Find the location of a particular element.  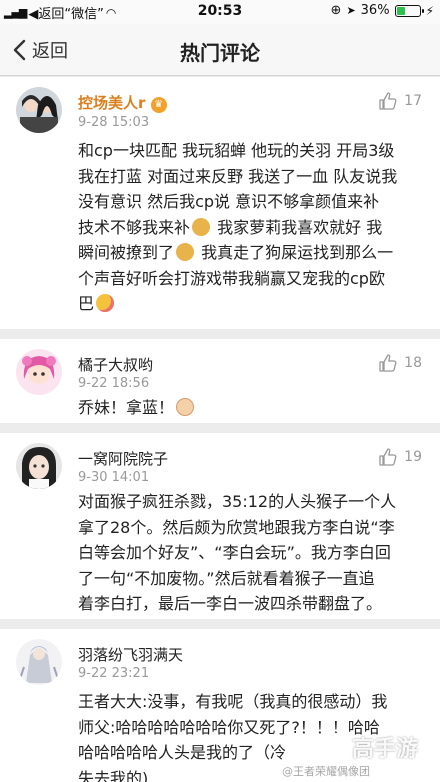

nav-bar: 返回 热门评论 is located at coordinates (220, 50).